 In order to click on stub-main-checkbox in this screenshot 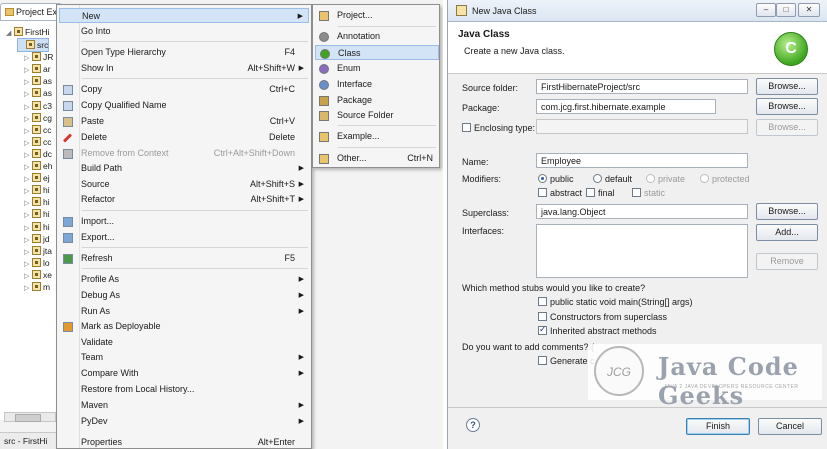, I will do `click(542, 301)`.